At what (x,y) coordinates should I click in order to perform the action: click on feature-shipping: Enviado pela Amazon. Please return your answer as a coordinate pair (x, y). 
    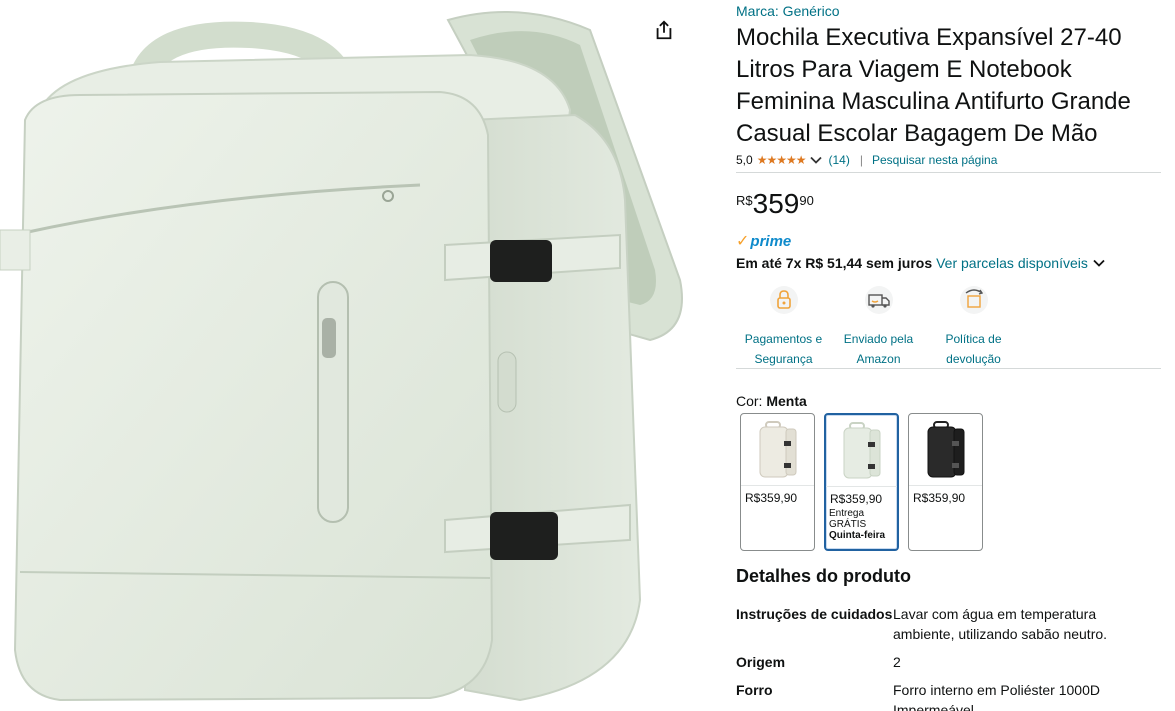
    Looking at the image, I should click on (878, 327).